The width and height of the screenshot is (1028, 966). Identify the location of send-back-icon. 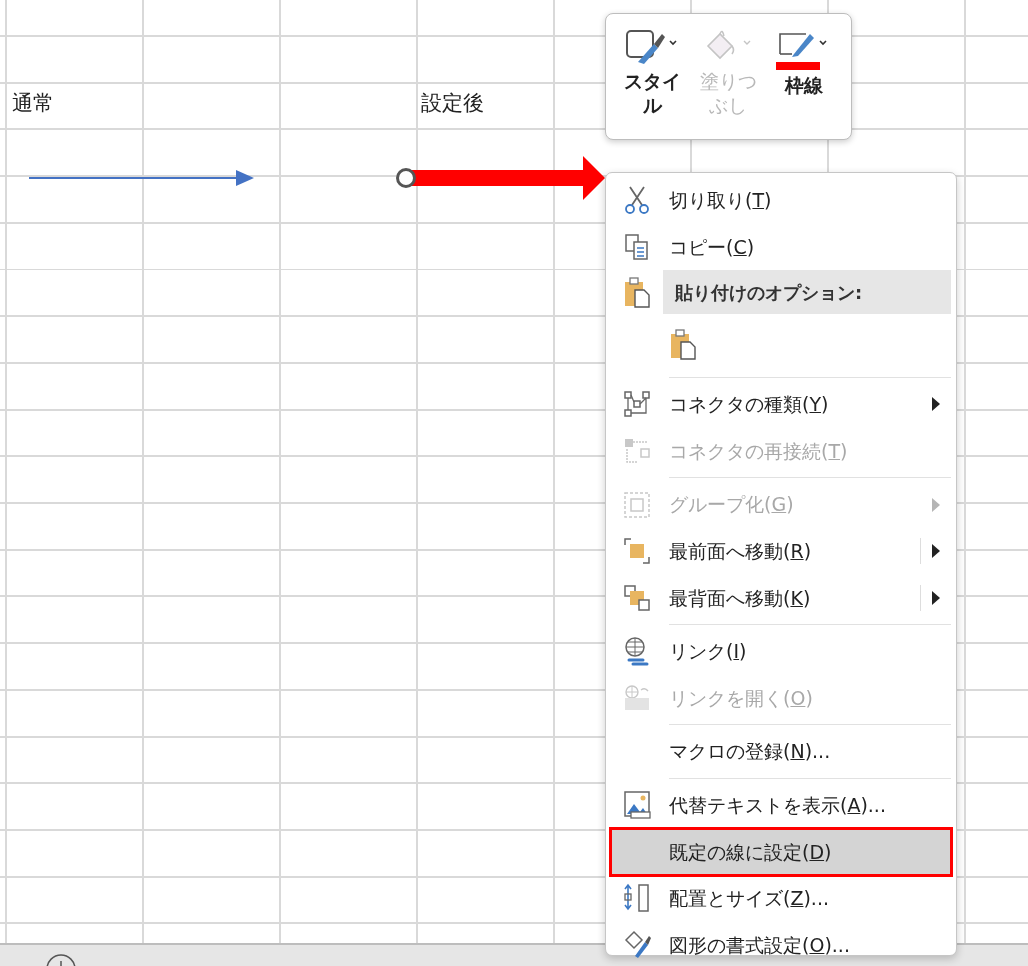
(637, 597).